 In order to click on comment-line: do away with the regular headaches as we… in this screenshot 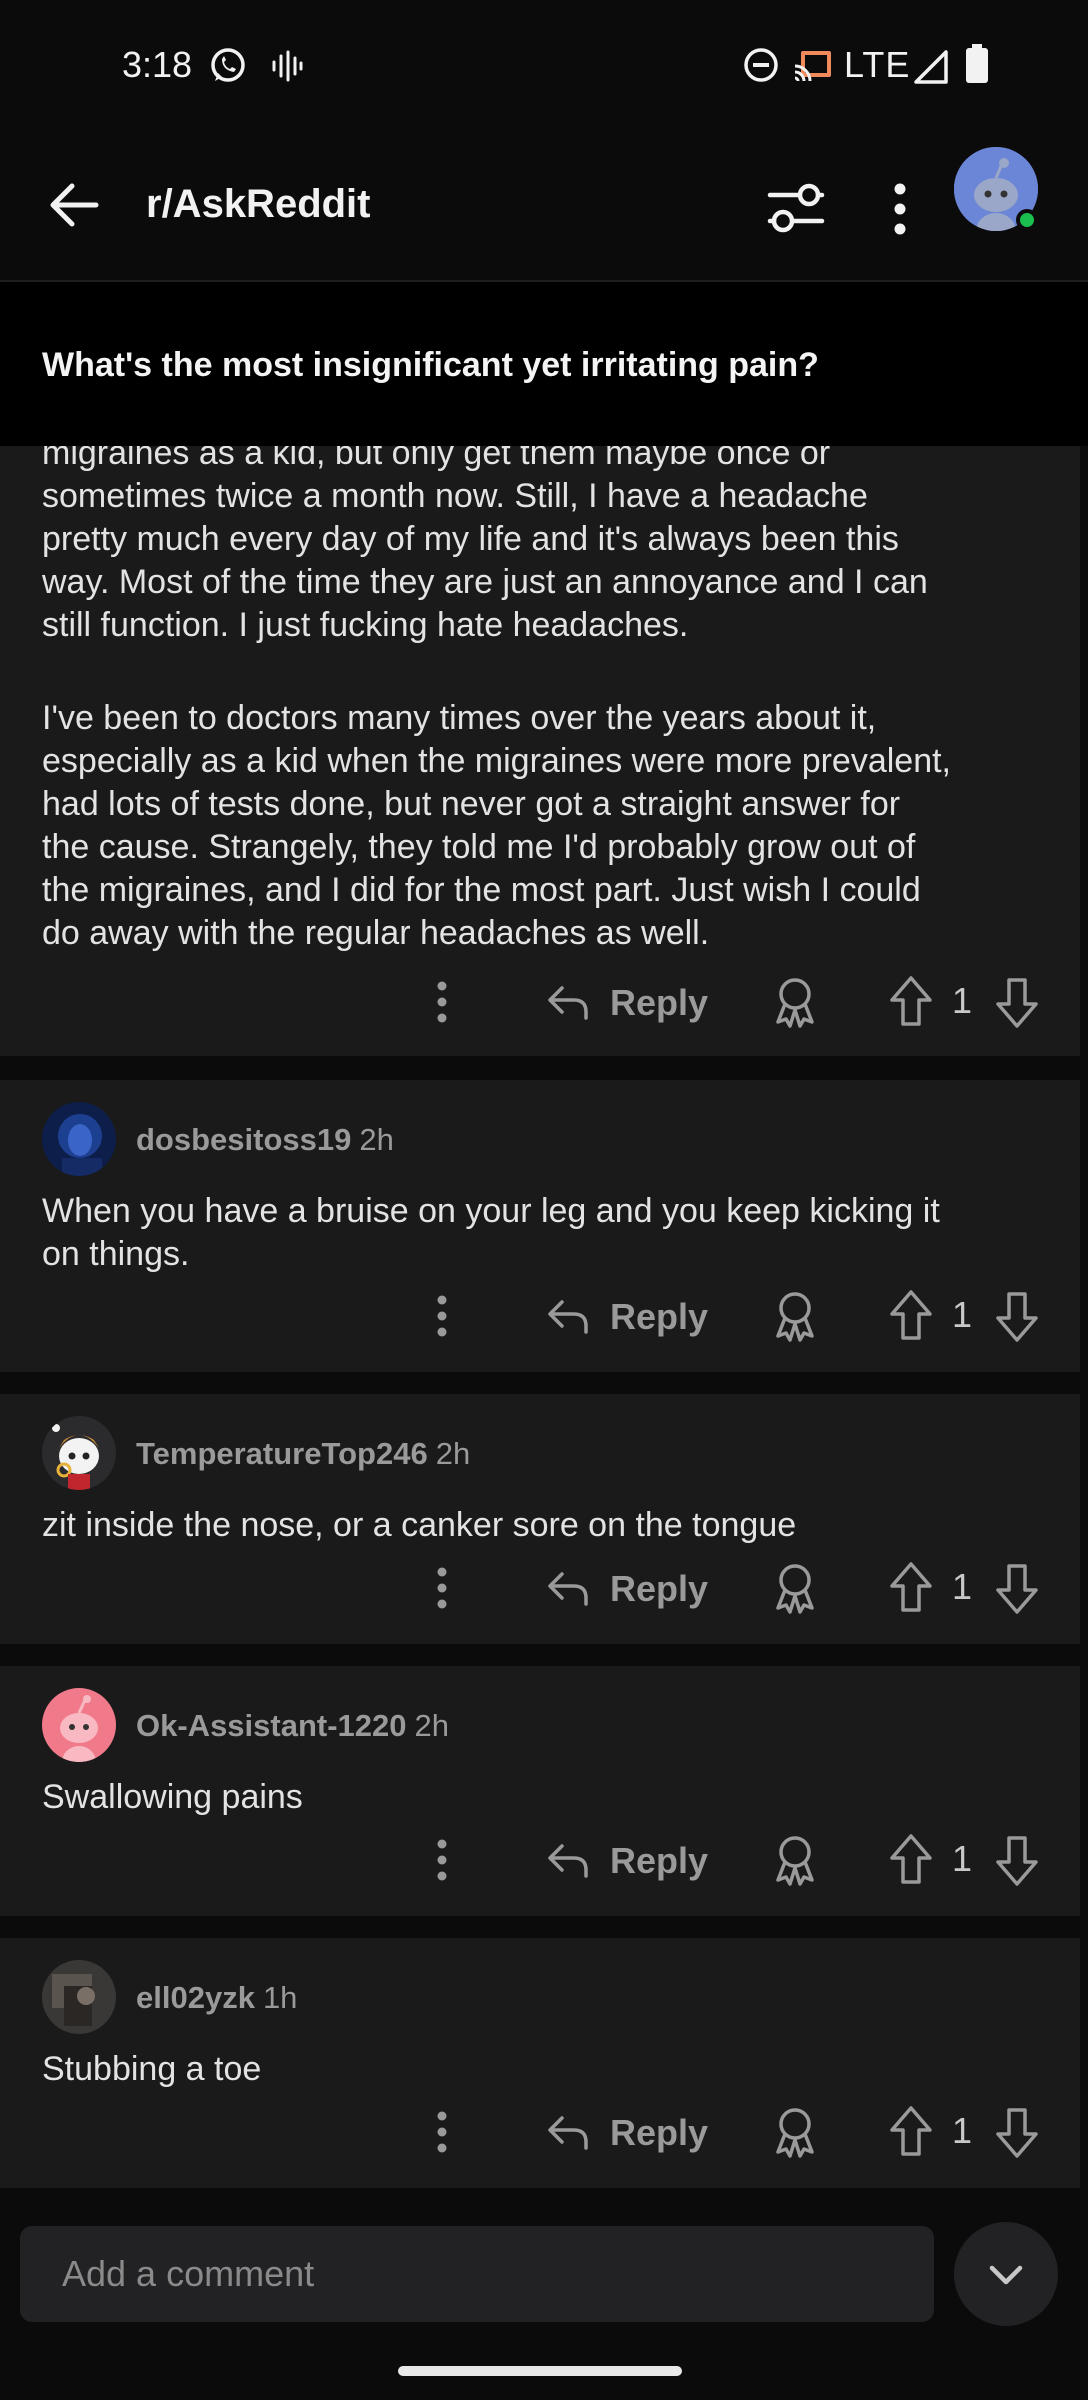, I will do `click(376, 933)`.